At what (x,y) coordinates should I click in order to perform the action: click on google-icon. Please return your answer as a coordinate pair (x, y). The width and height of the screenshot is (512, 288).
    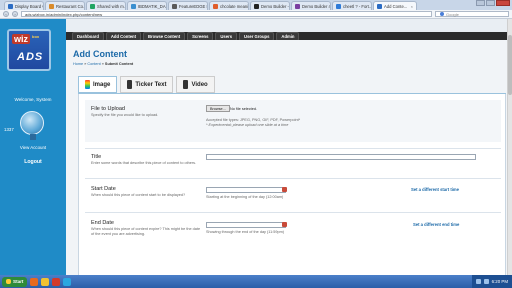
    Looking at the image, I should click on (442, 14).